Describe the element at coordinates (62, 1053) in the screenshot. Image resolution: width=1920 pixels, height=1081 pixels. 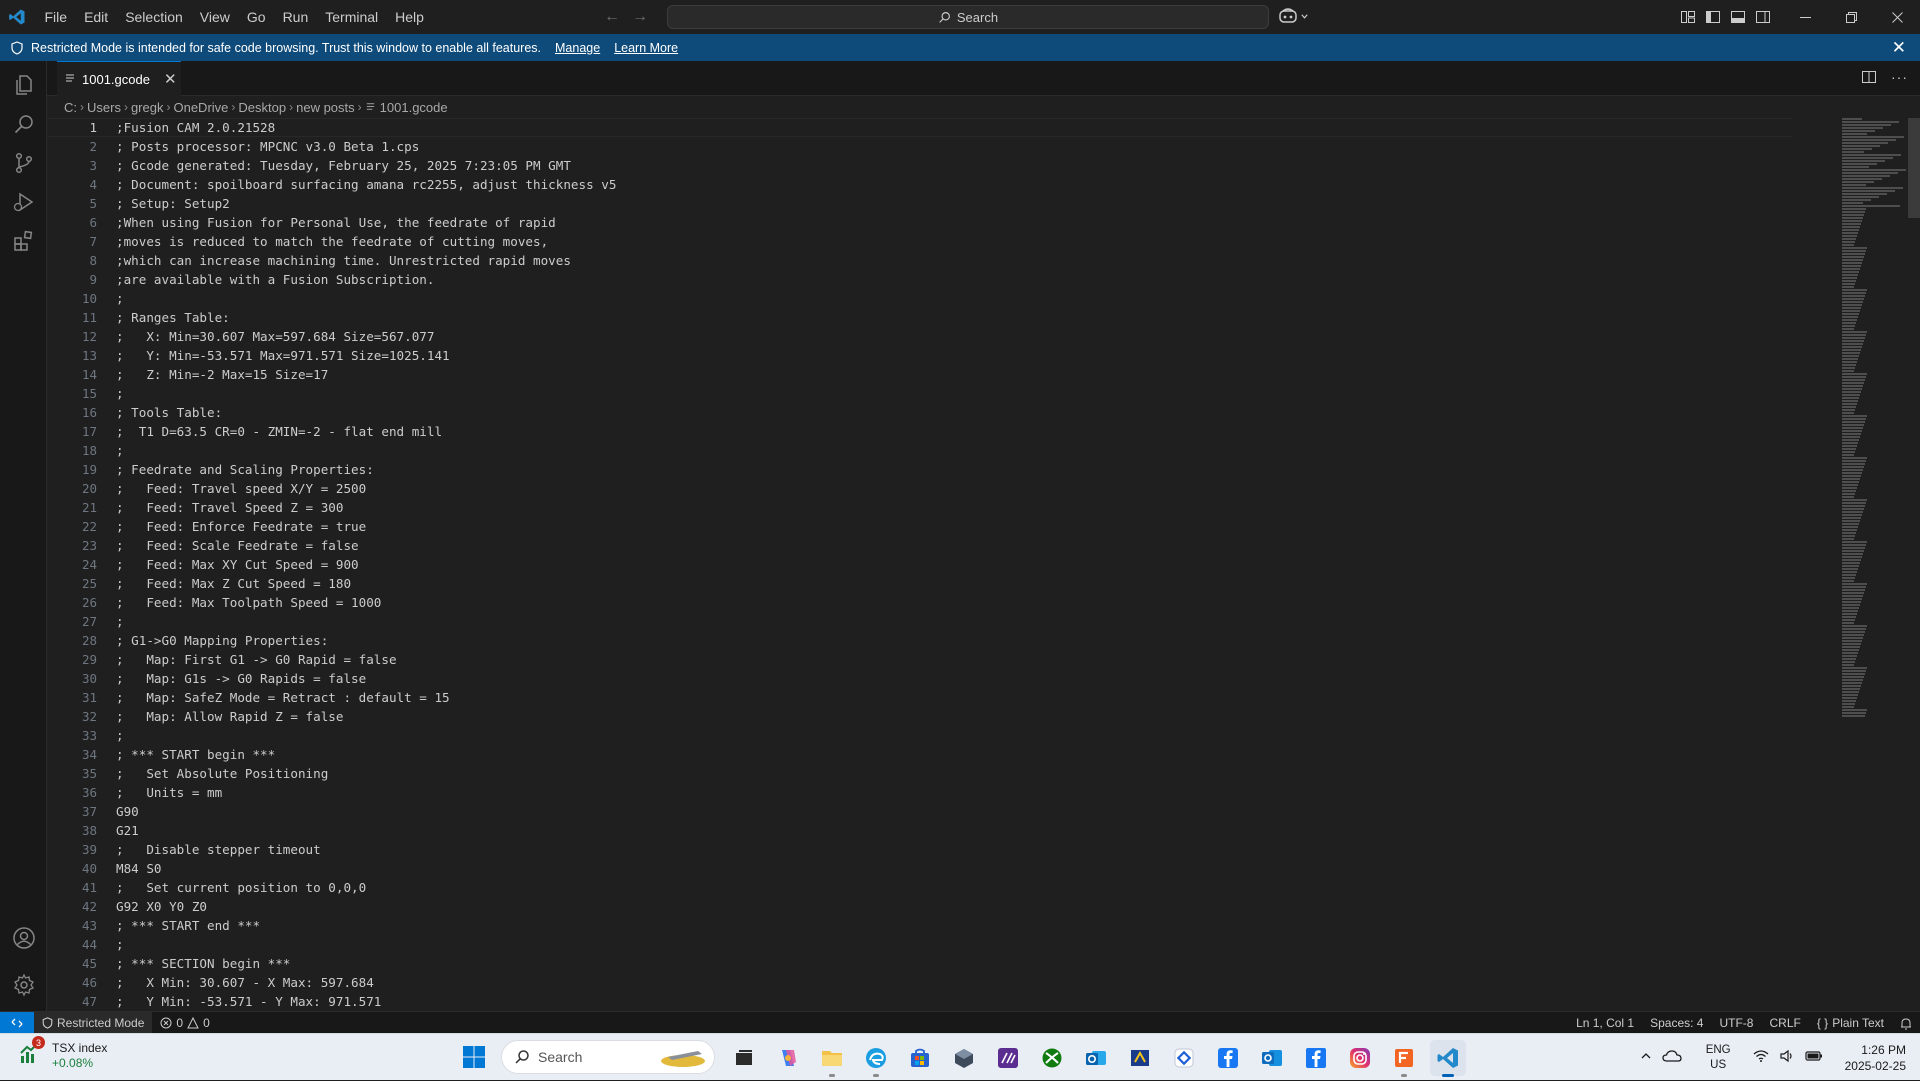
I see `stock-widget: 3 TSX index +0.08%` at that location.